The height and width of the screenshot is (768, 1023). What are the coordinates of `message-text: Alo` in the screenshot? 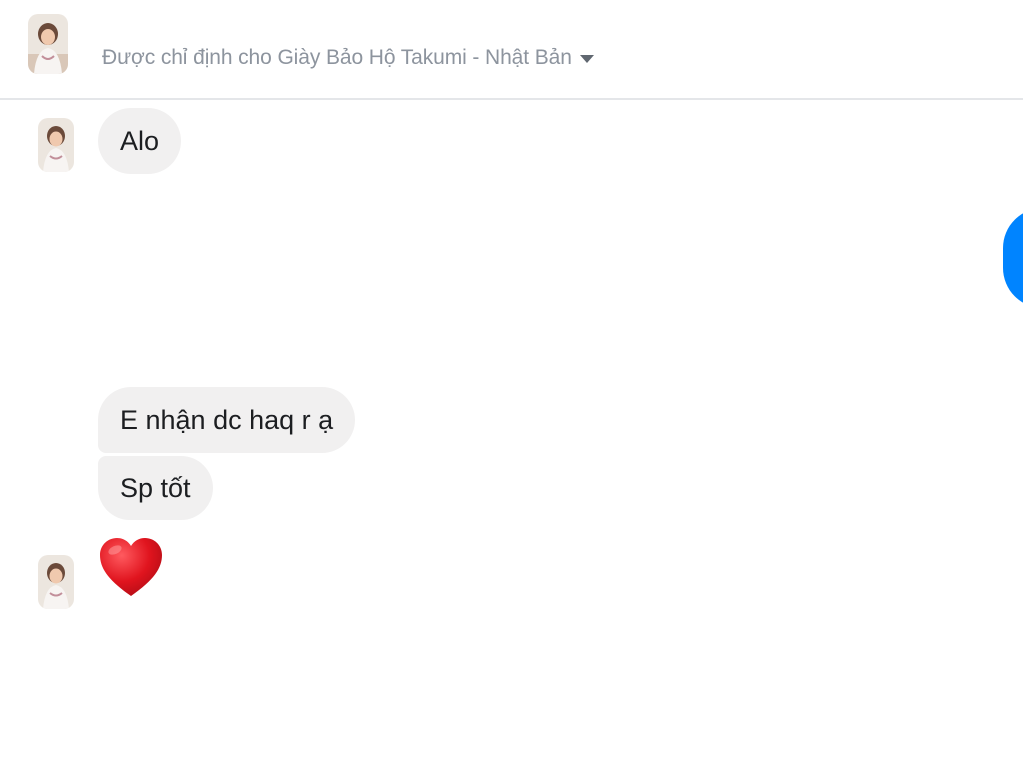 It's located at (140, 140).